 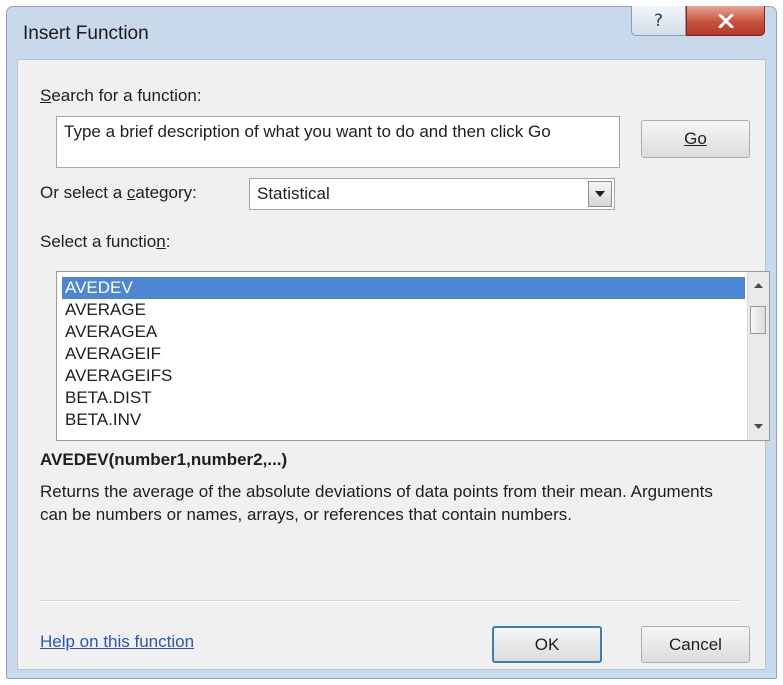 I want to click on chevron-down-icon, so click(x=600, y=194).